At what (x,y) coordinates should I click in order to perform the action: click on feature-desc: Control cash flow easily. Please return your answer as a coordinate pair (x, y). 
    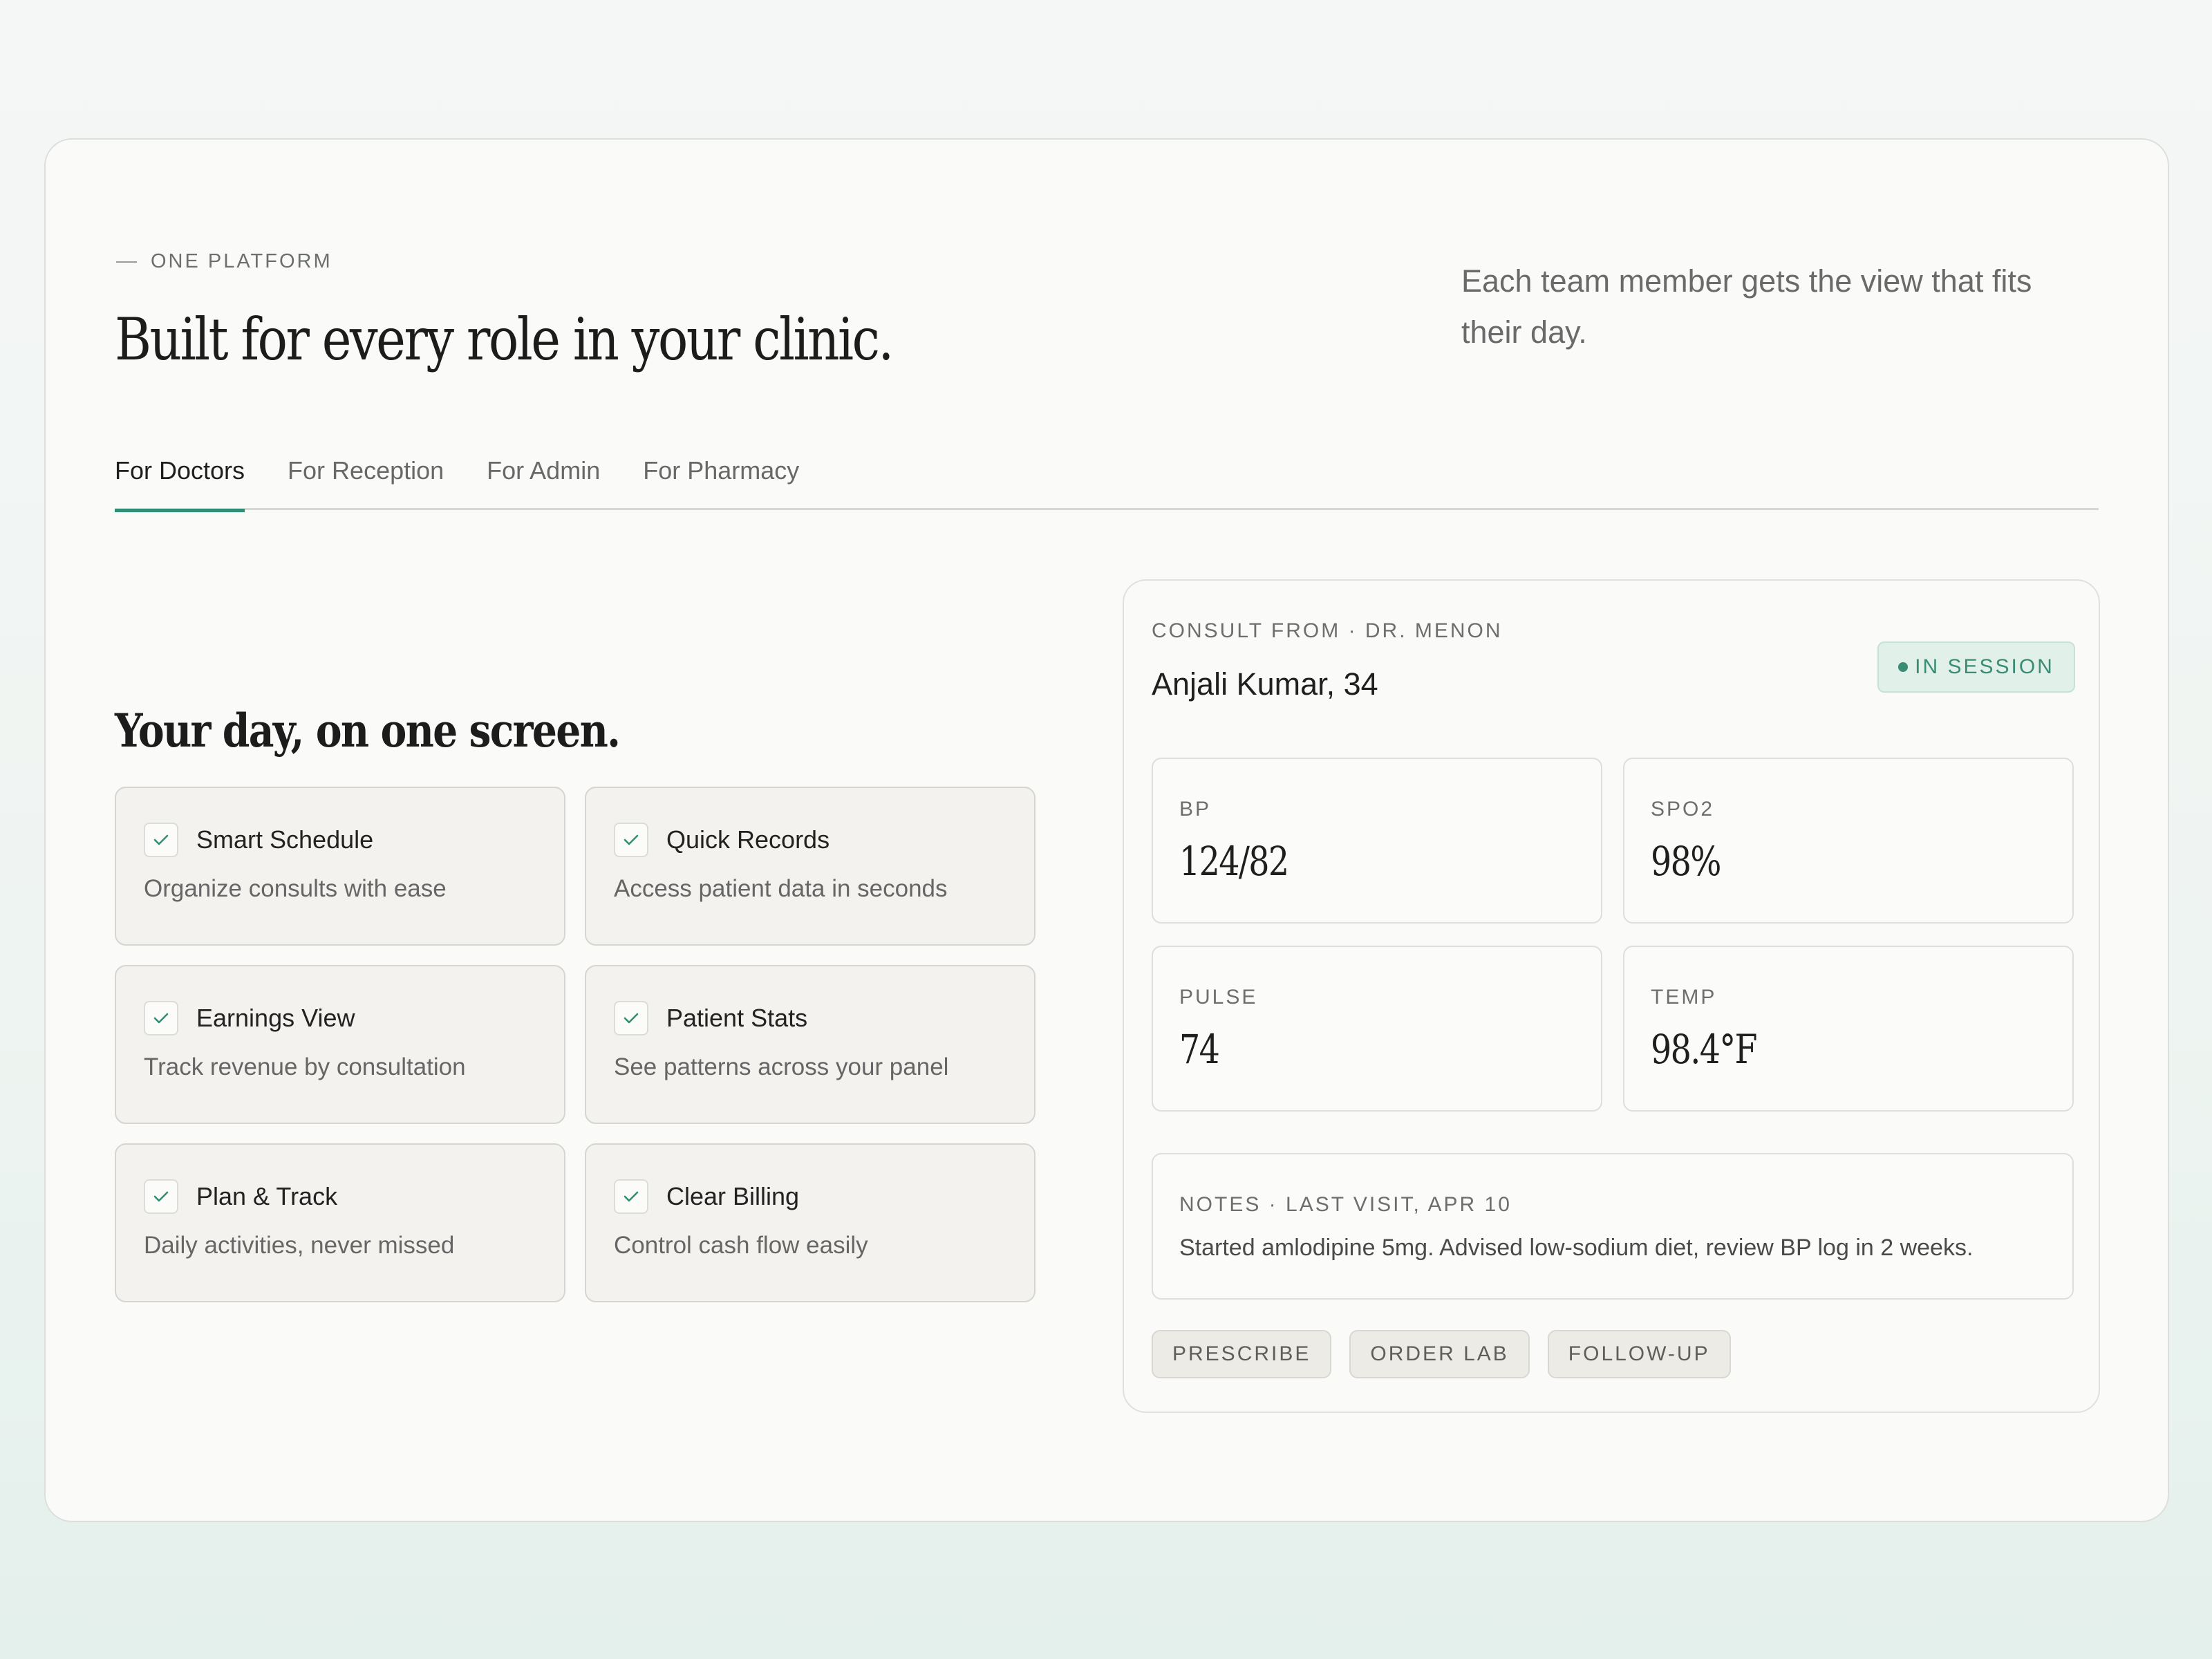
    Looking at the image, I should click on (741, 1245).